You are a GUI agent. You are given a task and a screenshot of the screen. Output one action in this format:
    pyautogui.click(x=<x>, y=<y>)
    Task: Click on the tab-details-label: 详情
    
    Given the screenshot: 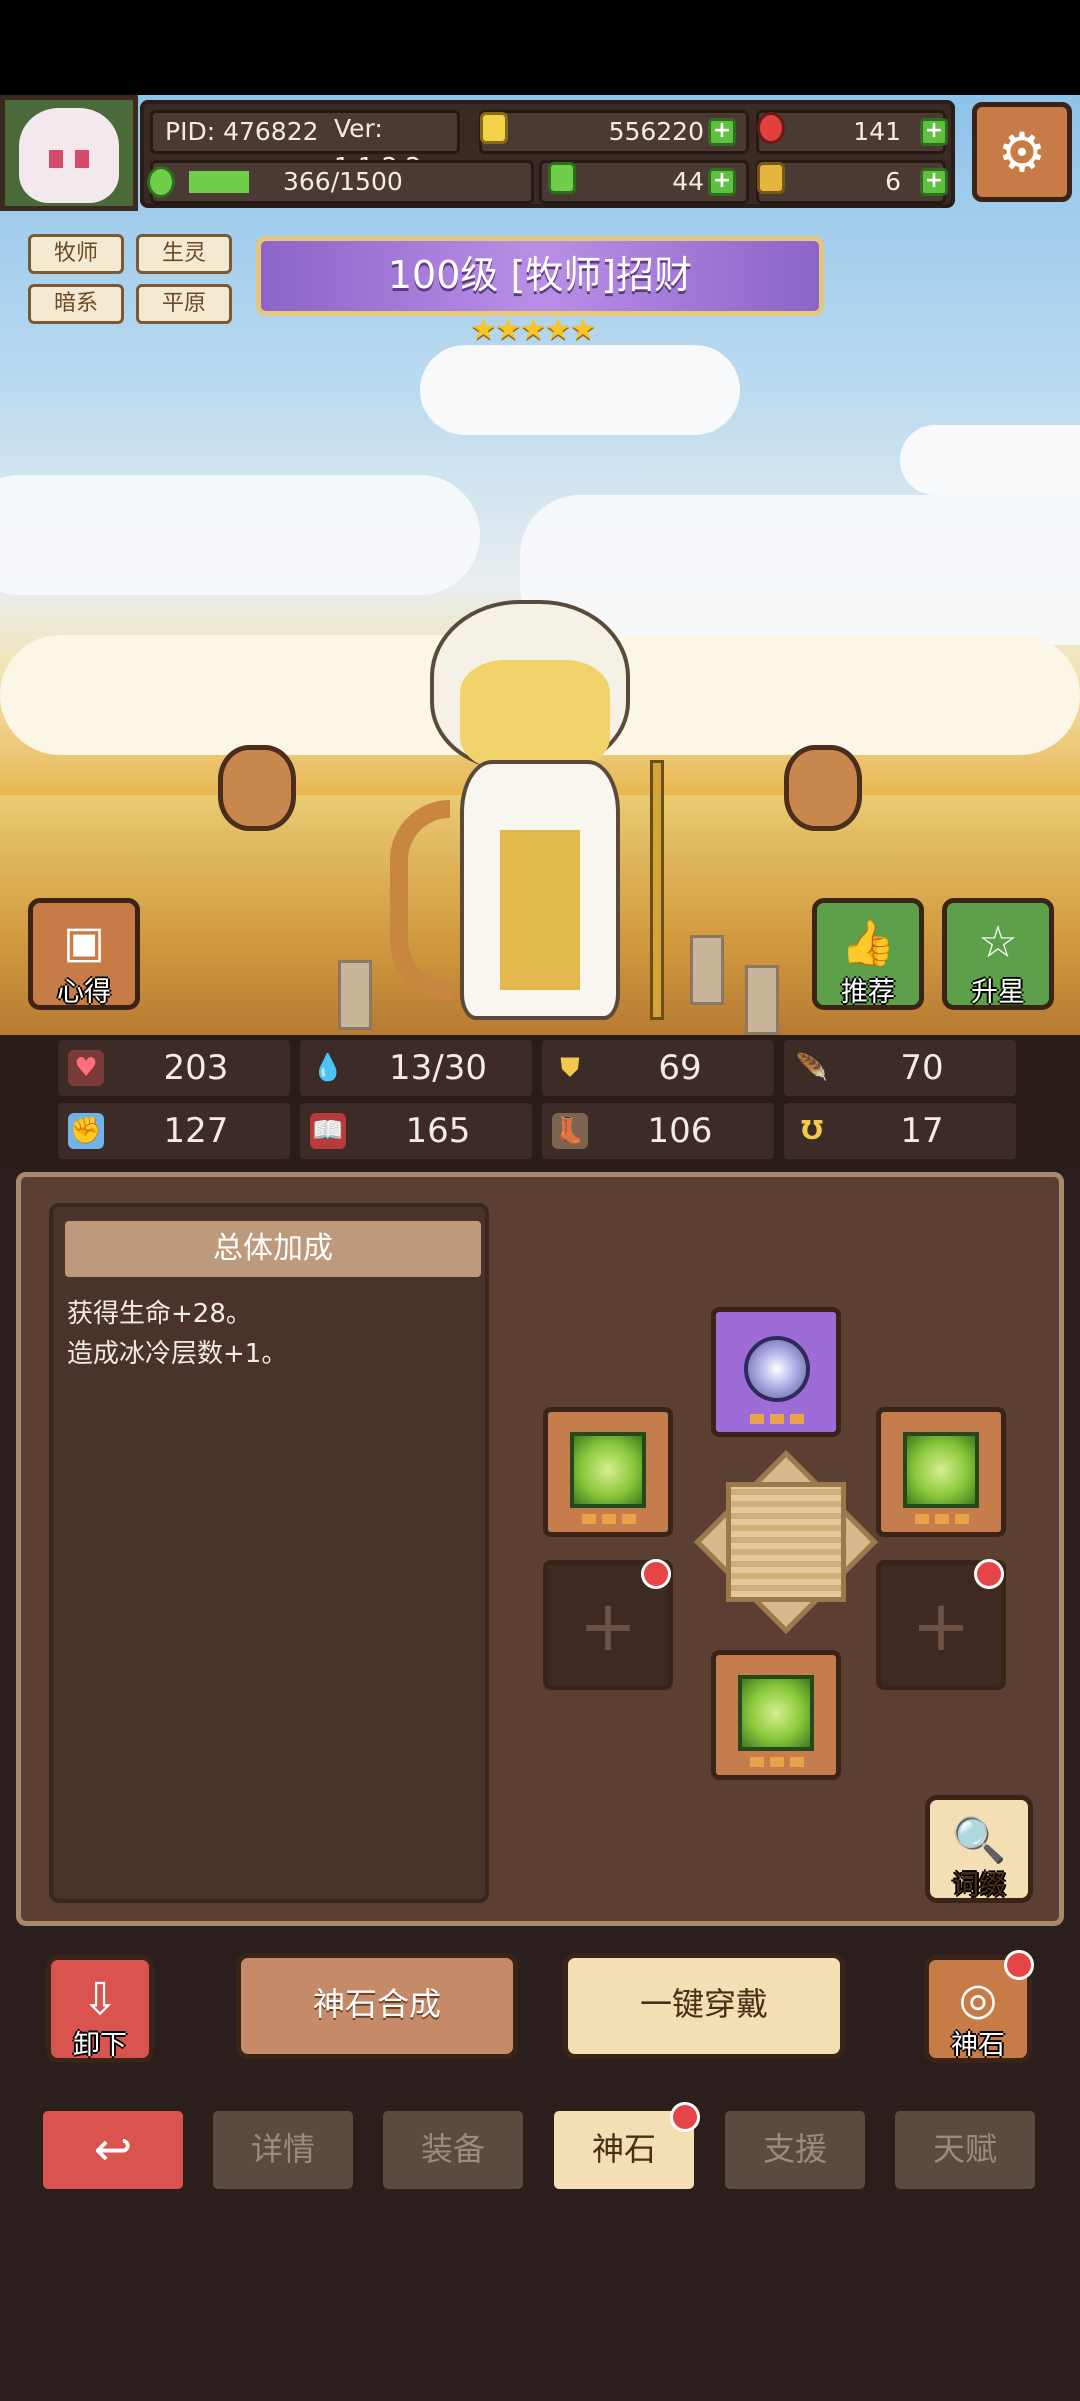 What is the action you would take?
    pyautogui.click(x=282, y=2149)
    